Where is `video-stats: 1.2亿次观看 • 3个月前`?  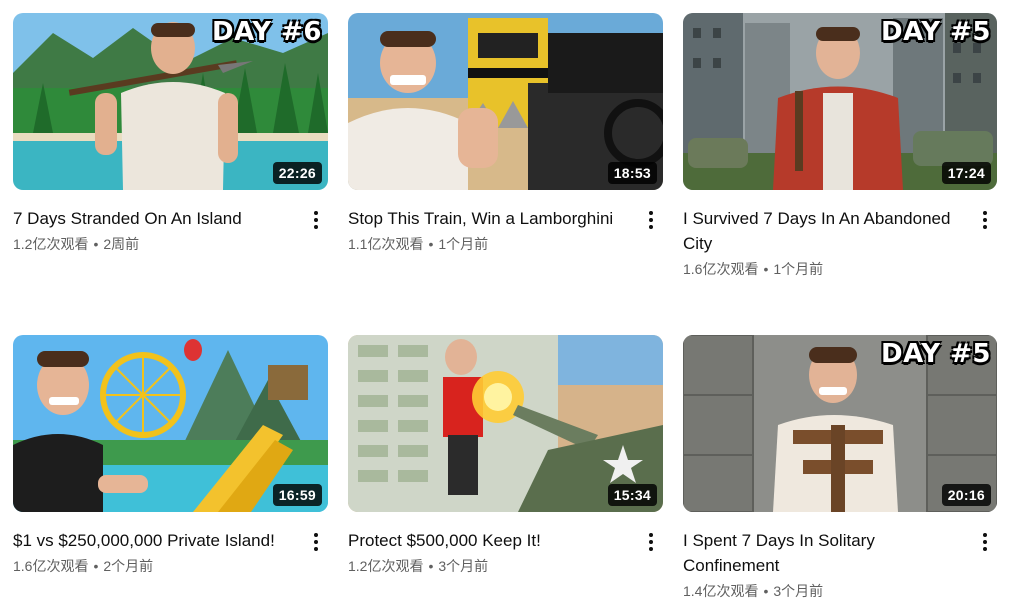
video-stats: 1.2亿次观看 • 3个月前 is located at coordinates (490, 566).